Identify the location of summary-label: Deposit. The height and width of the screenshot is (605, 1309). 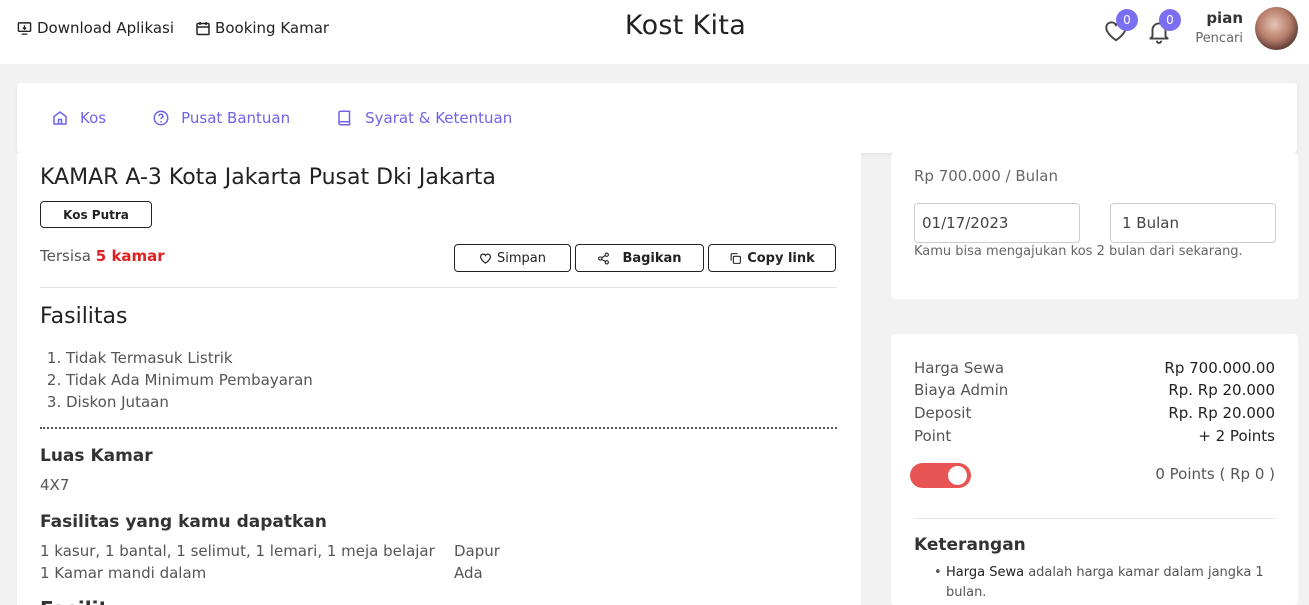
(943, 413).